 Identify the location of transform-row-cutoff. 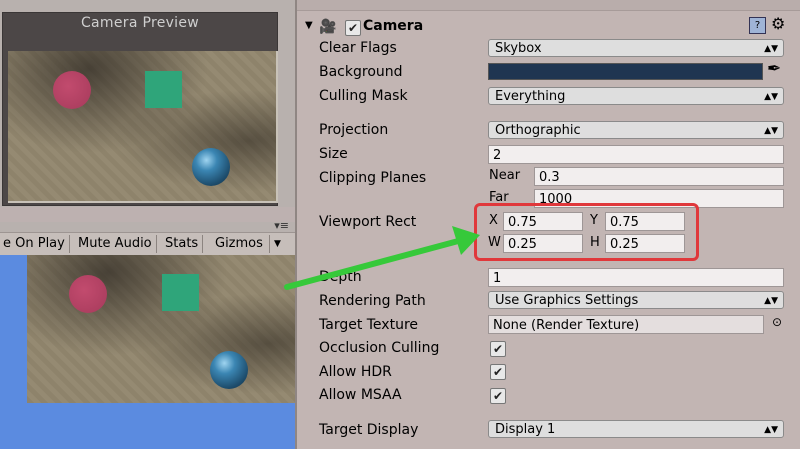
(548, 5).